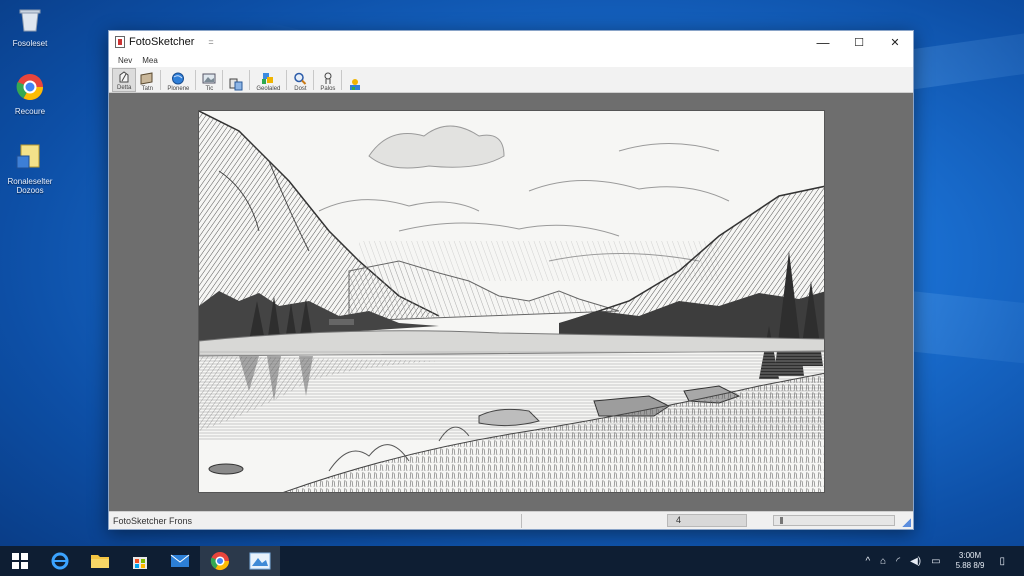 This screenshot has width=1024, height=576. Describe the element at coordinates (895, 42) in the screenshot. I see `close-button: ✕` at that location.